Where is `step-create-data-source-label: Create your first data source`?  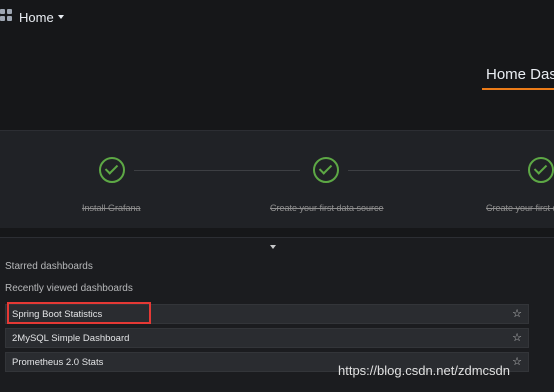 step-create-data-source-label: Create your first data source is located at coordinates (327, 208).